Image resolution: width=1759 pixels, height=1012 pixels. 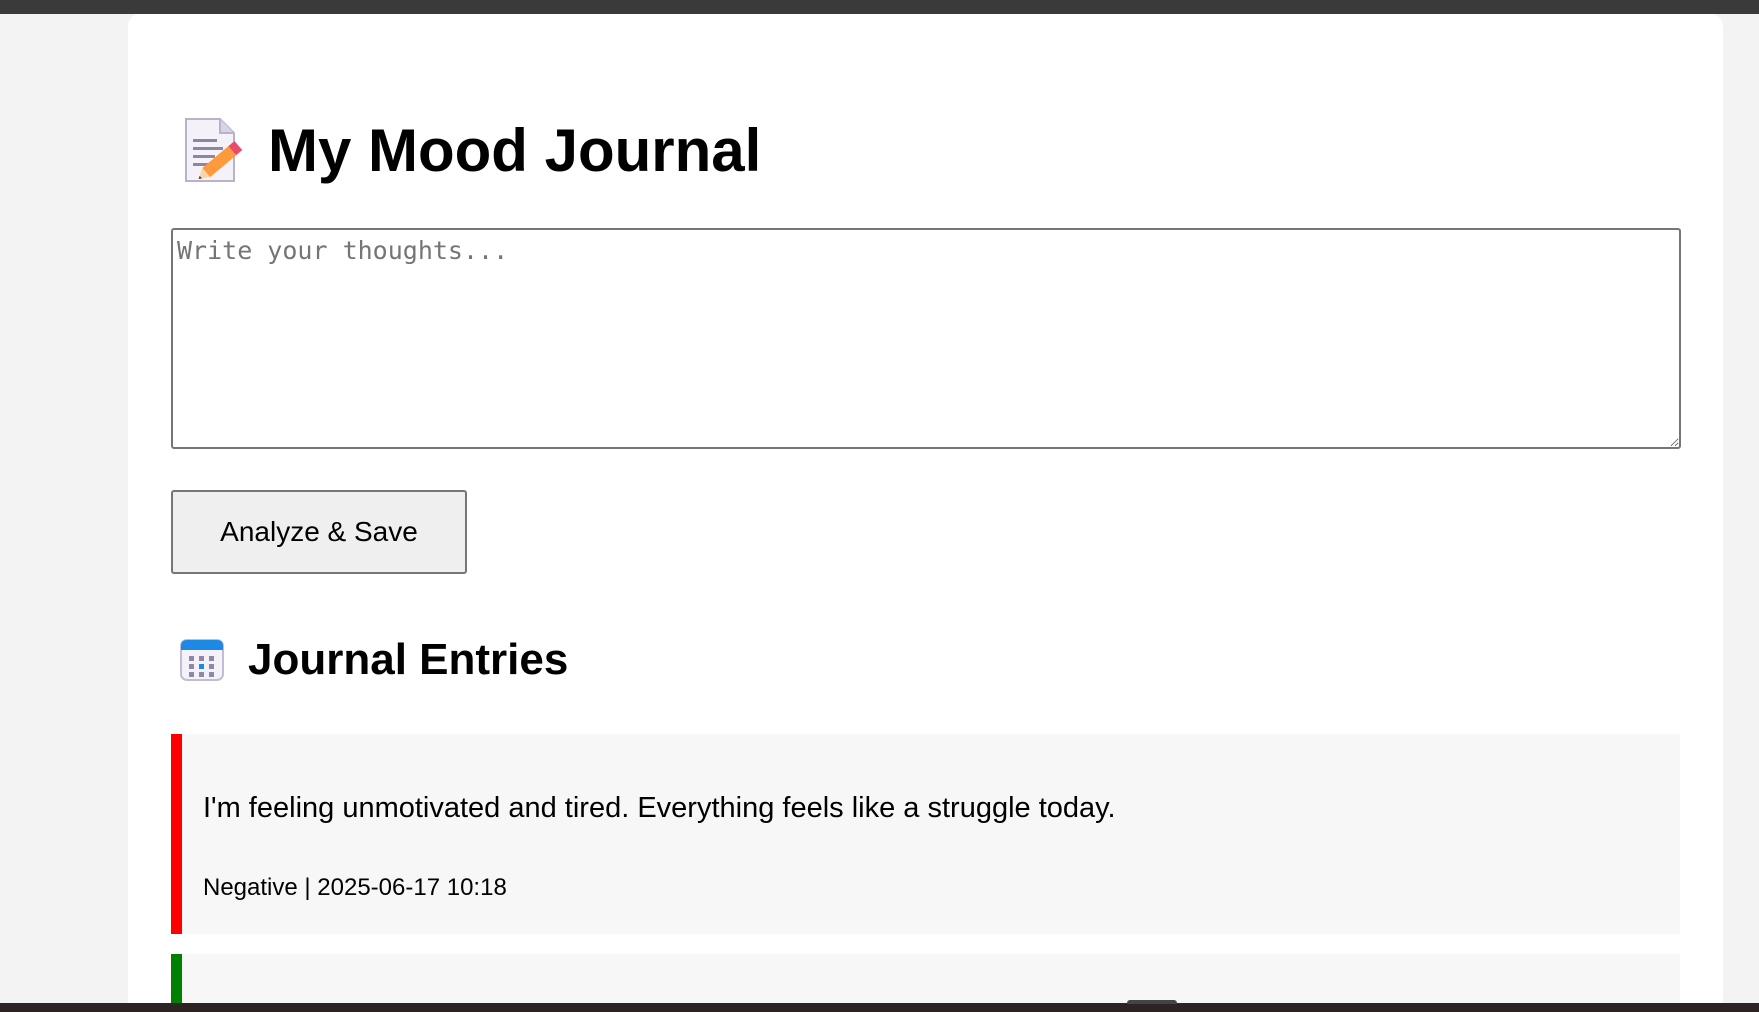 I want to click on entries-title: Journal Entries, so click(x=408, y=659).